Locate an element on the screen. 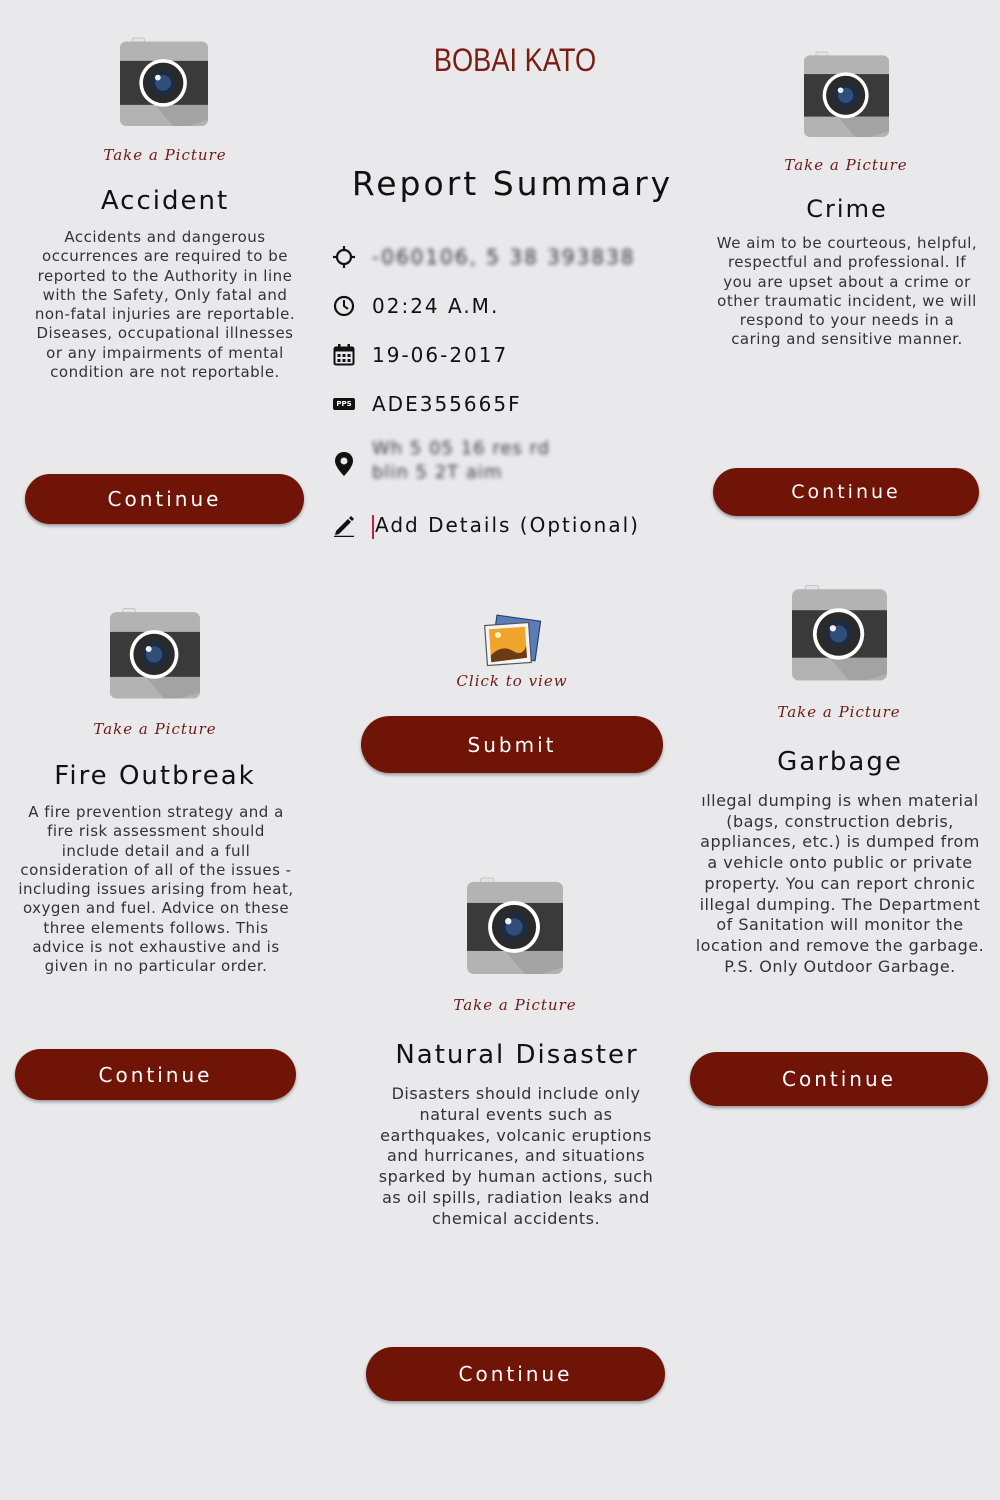  time-row: 02:24 A.M. is located at coordinates (415, 306).